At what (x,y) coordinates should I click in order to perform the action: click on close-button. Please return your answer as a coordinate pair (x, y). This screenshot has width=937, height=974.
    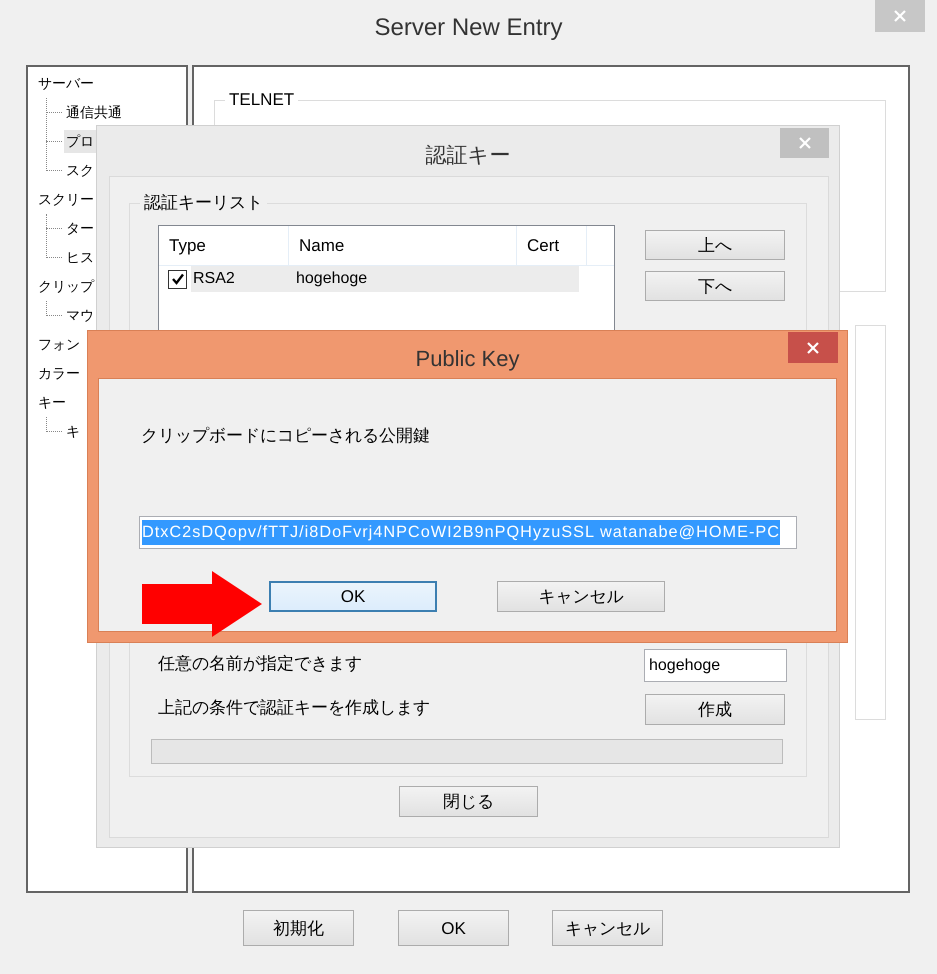
    Looking at the image, I should click on (813, 347).